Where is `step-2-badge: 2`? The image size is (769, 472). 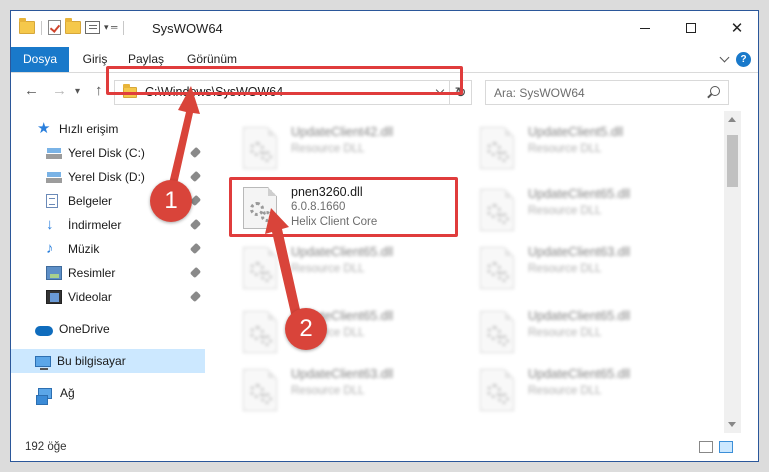 step-2-badge: 2 is located at coordinates (306, 329).